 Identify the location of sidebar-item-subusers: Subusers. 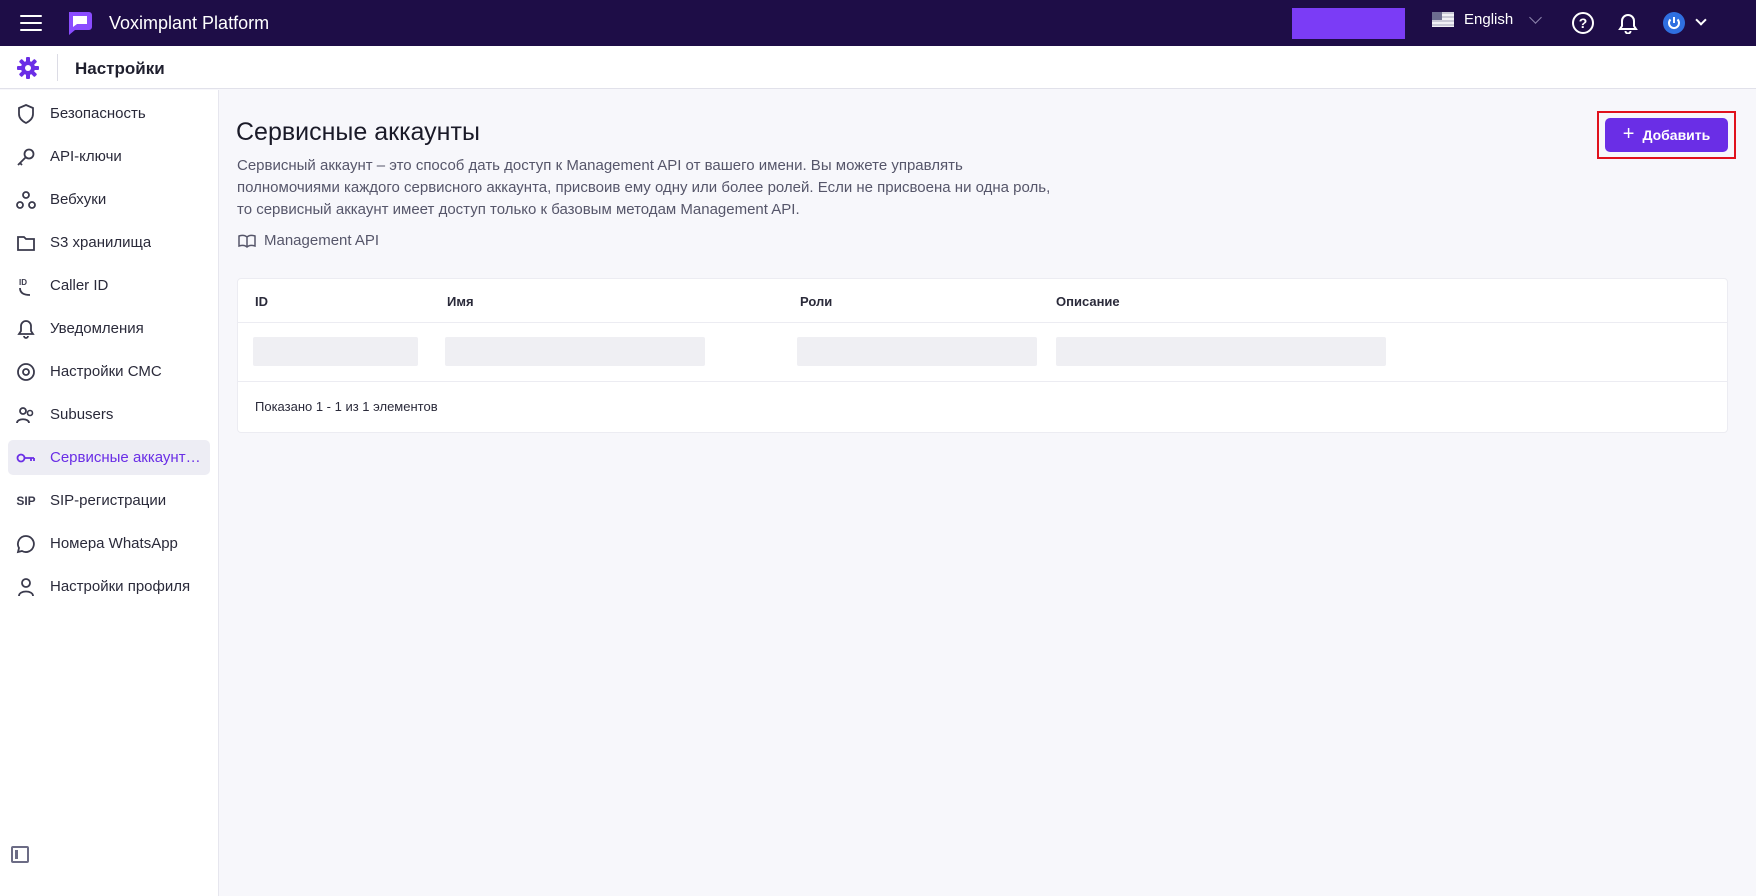
(109, 414).